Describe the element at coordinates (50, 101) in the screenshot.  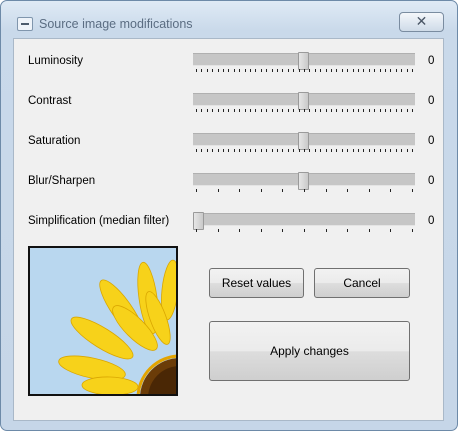
I see `slider-label: Contrast` at that location.